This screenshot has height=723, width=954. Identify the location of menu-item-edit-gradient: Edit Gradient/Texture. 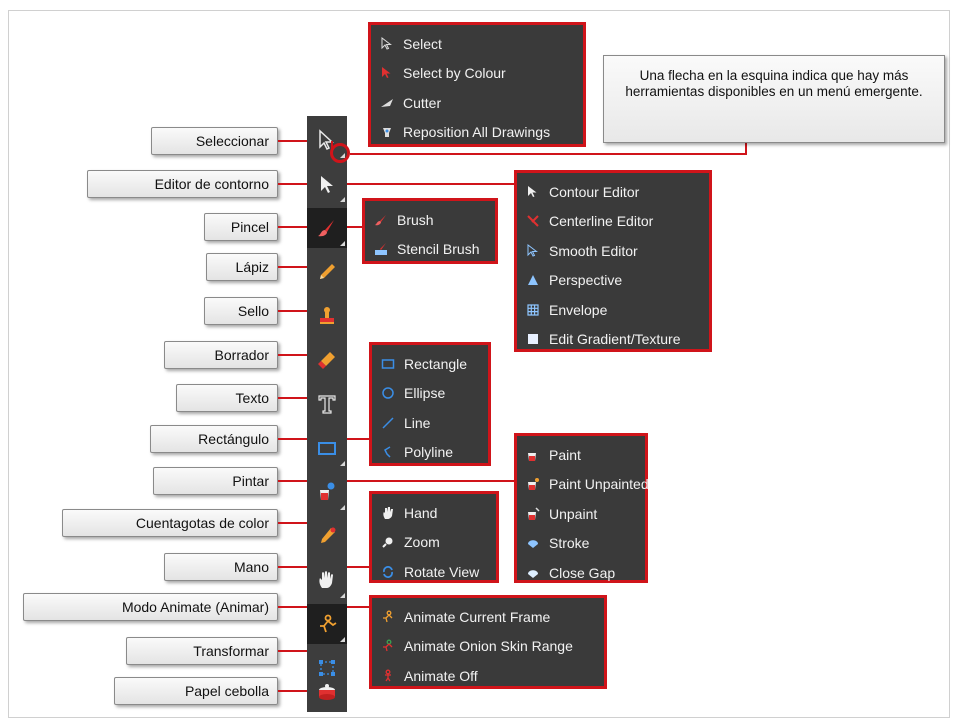
(613, 340).